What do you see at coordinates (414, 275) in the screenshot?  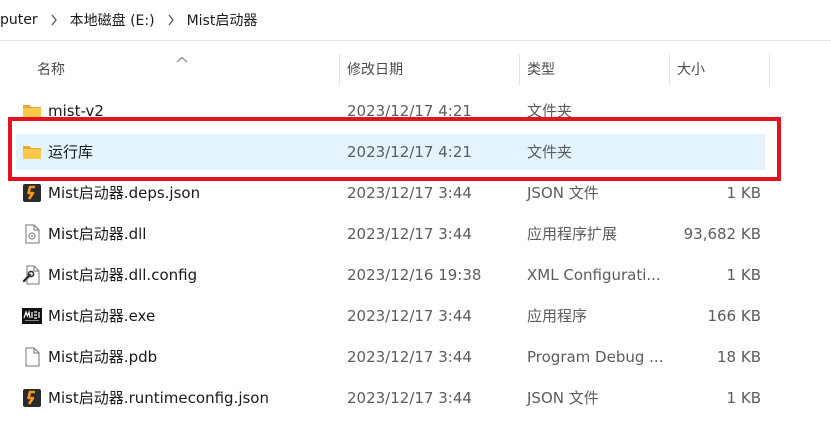 I see `file-date: 2023/12/16 19:38` at bounding box center [414, 275].